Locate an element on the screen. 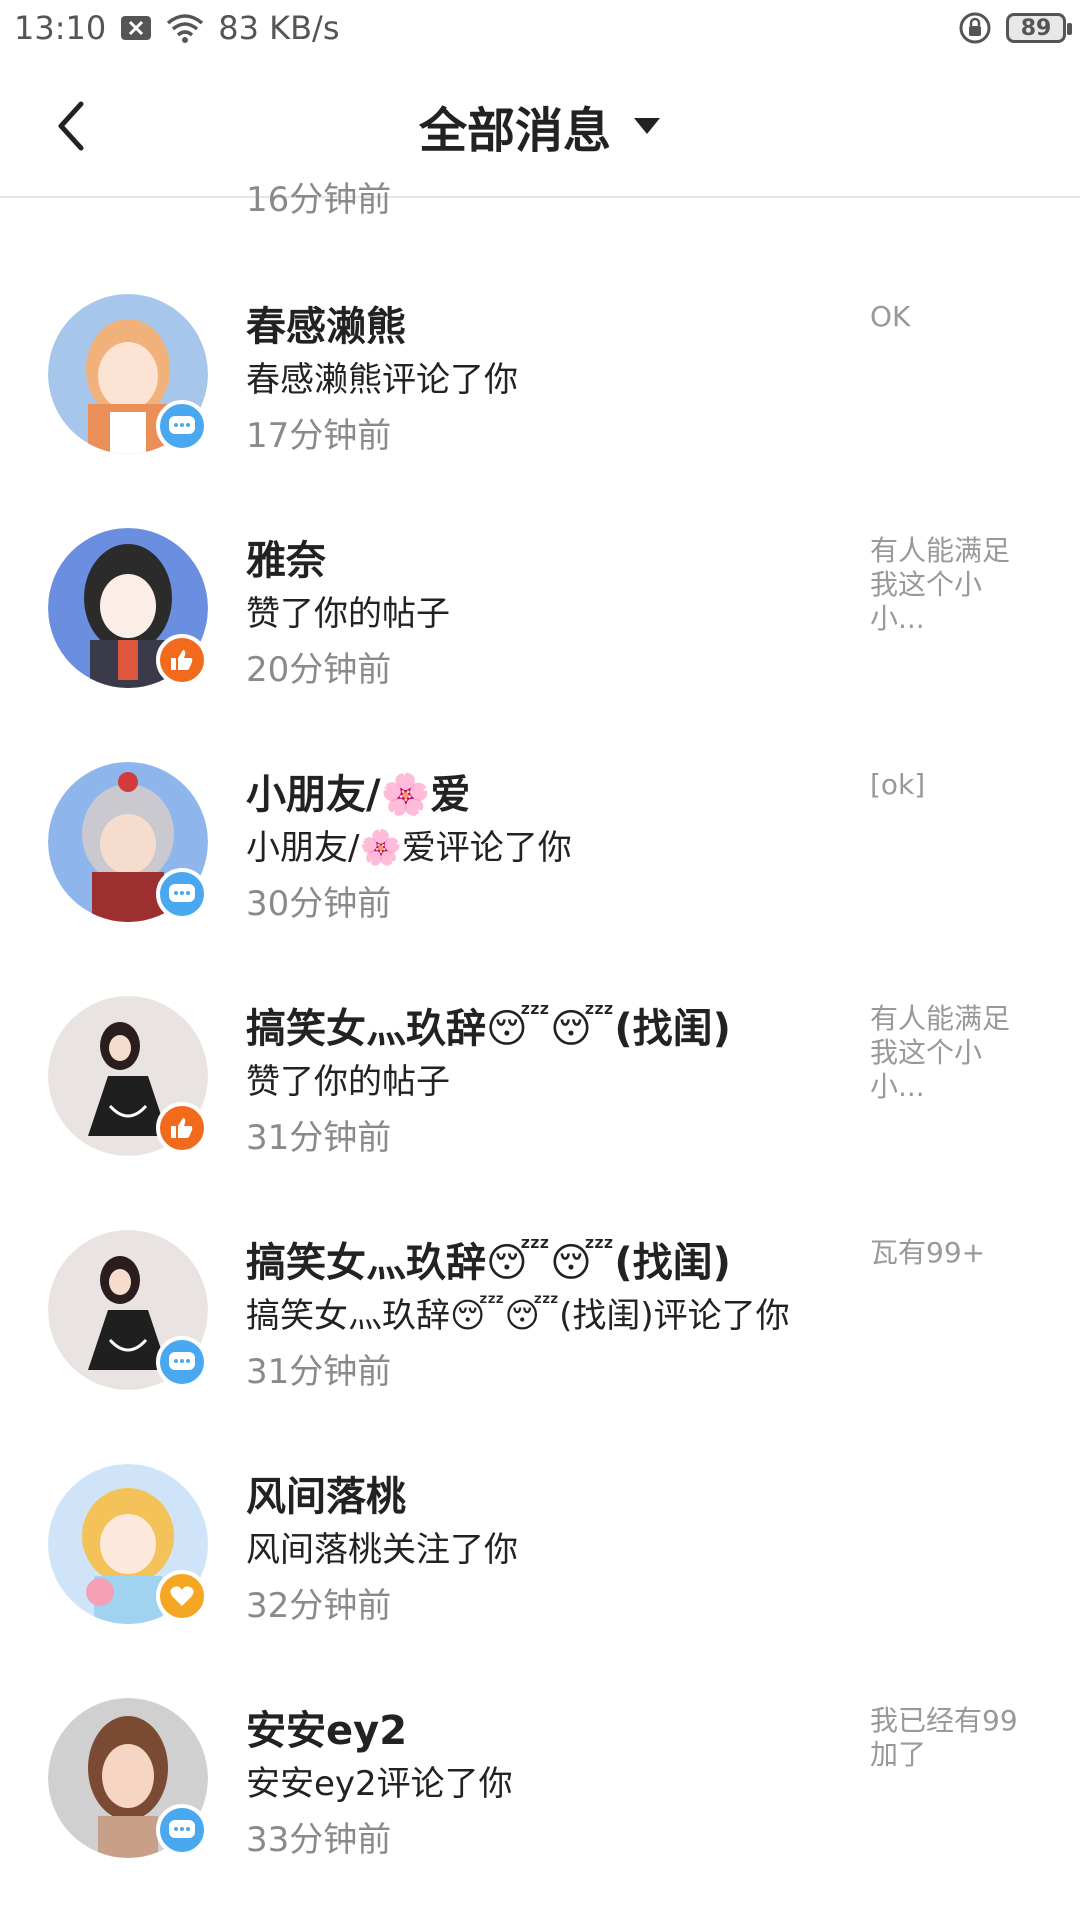 The width and height of the screenshot is (1080, 1932). message-preview: 瓦有99+ is located at coordinates (928, 1252).